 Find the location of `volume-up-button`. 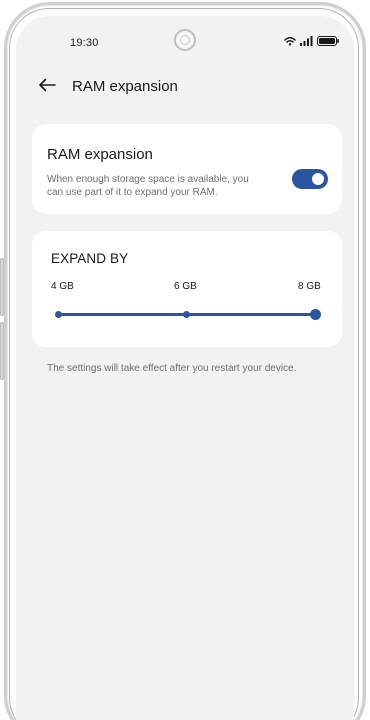

volume-up-button is located at coordinates (2, 287).